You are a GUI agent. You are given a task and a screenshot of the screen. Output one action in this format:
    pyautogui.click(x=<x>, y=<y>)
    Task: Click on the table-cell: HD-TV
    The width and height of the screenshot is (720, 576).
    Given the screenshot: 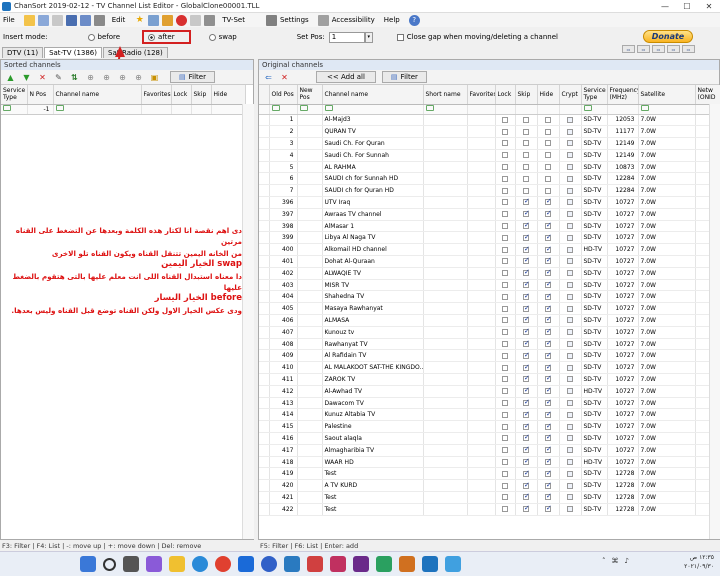 What is the action you would take?
    pyautogui.click(x=594, y=250)
    